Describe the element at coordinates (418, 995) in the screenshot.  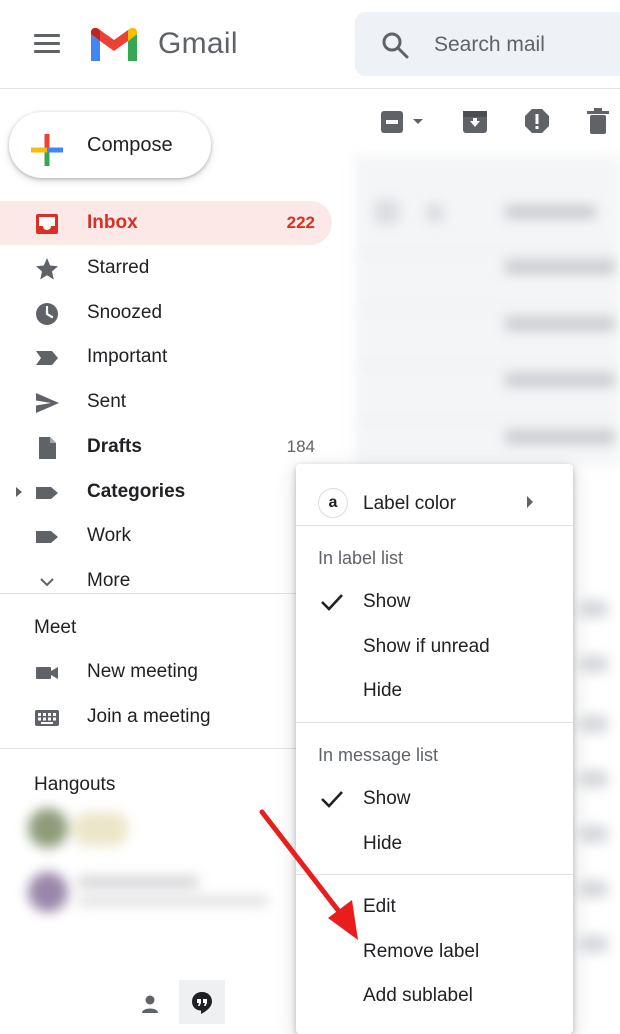
I see `menu-option-label: Add sublabel` at that location.